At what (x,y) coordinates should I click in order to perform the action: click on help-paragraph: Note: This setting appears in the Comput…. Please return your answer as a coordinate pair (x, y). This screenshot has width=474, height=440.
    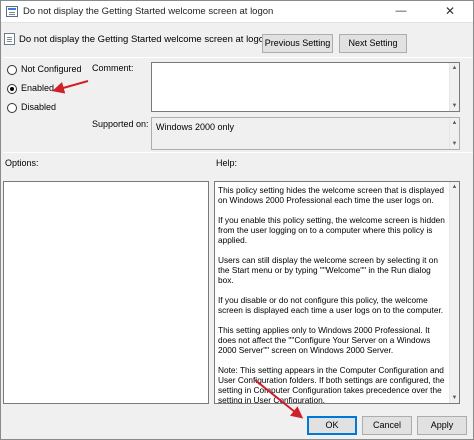
    Looking at the image, I should click on (331, 384).